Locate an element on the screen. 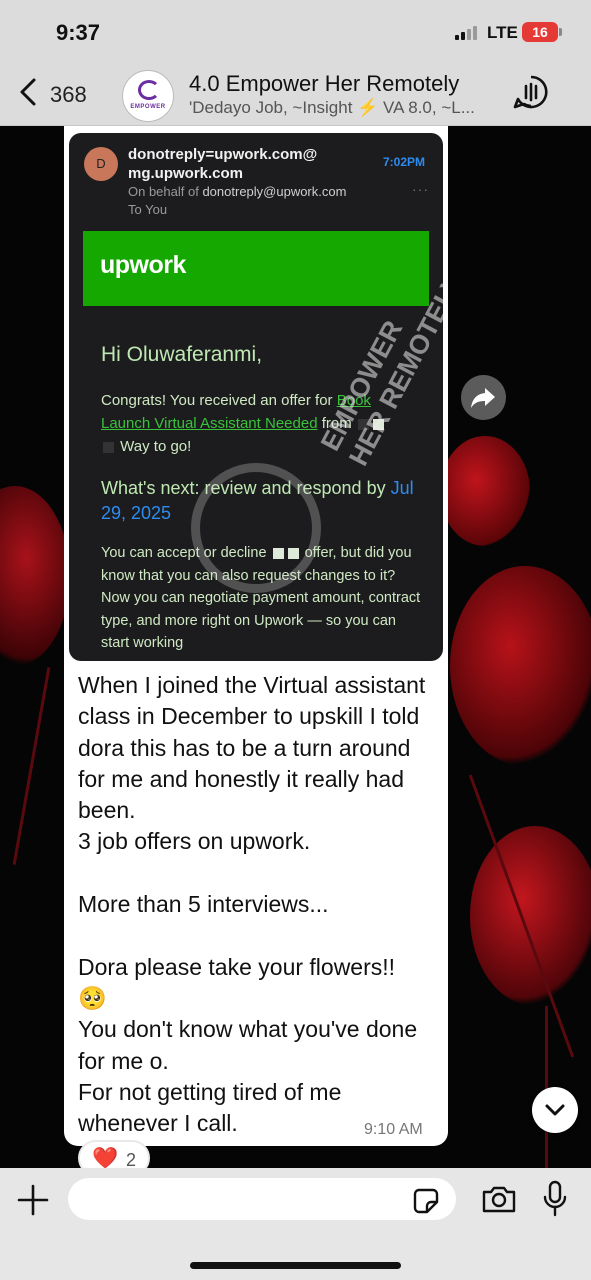 The width and height of the screenshot is (591, 1280). network-type: LTE is located at coordinates (502, 32).